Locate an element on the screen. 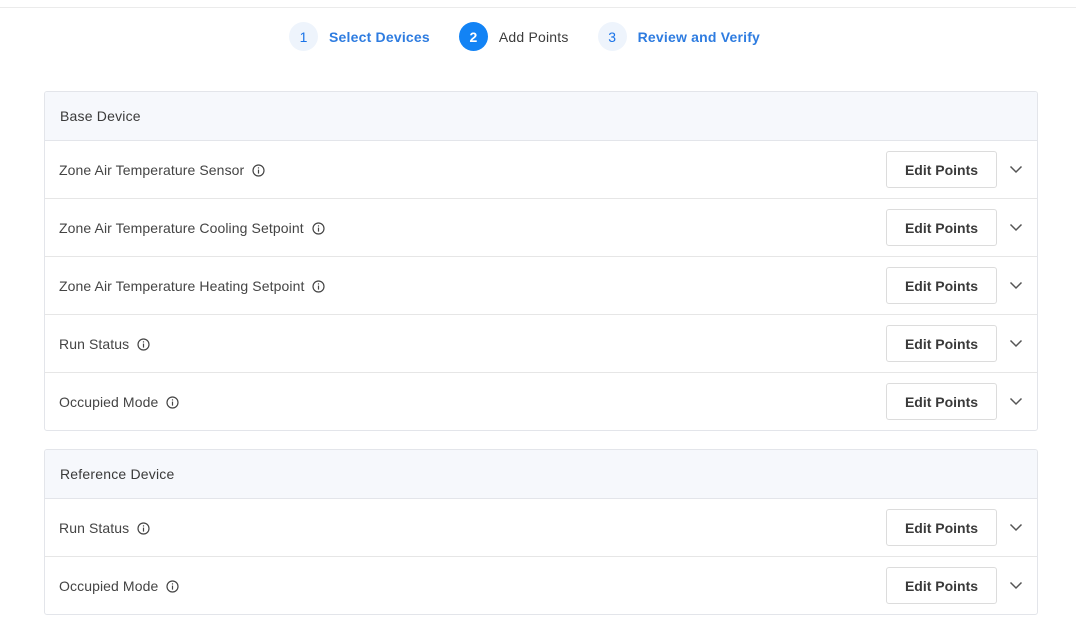 This screenshot has height=633, width=1076. point-label: Zone Air Temperature Cooling Setpoint is located at coordinates (181, 227).